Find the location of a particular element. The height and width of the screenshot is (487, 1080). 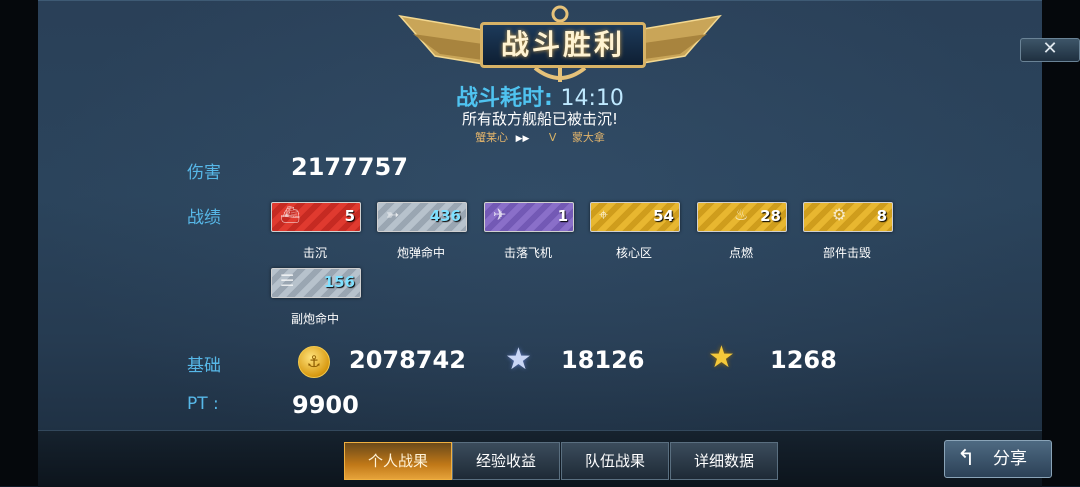

share-label: 分享 is located at coordinates (1010, 459).